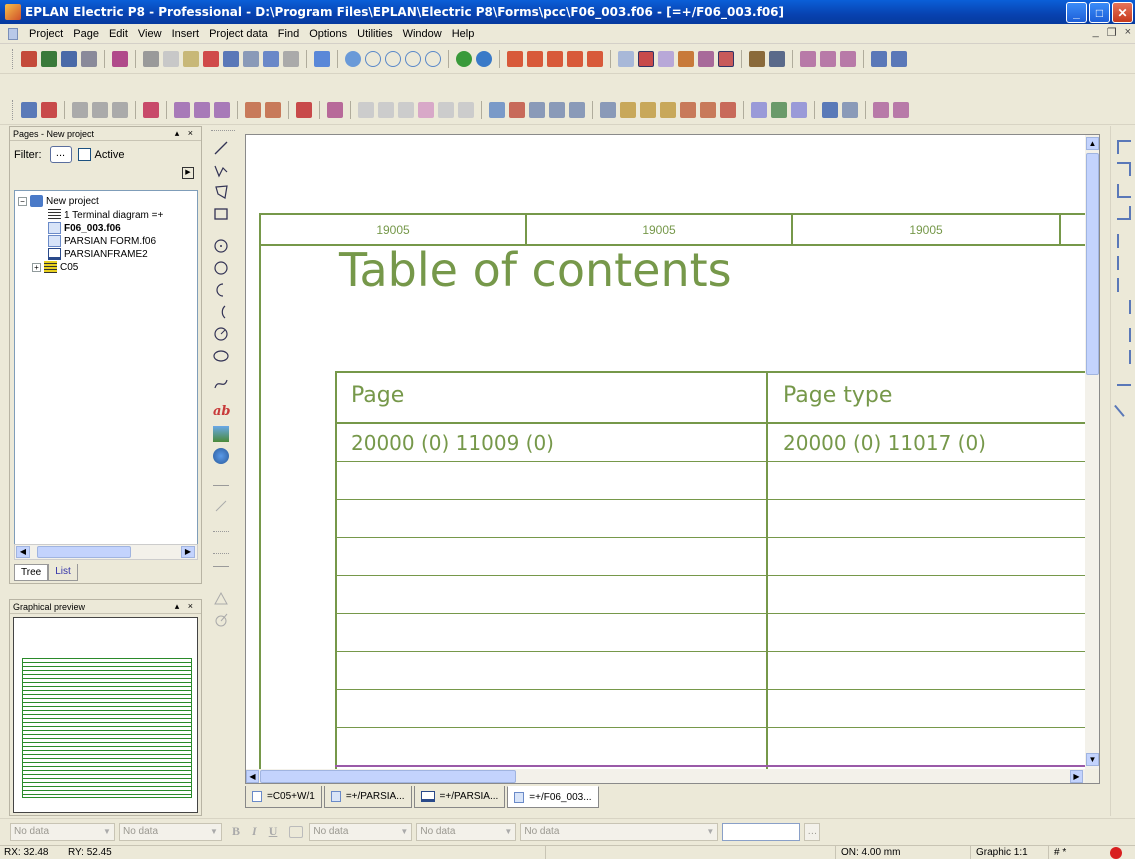  What do you see at coordinates (188, 552) in the screenshot?
I see `scroll-right-arrow: ▶` at bounding box center [188, 552].